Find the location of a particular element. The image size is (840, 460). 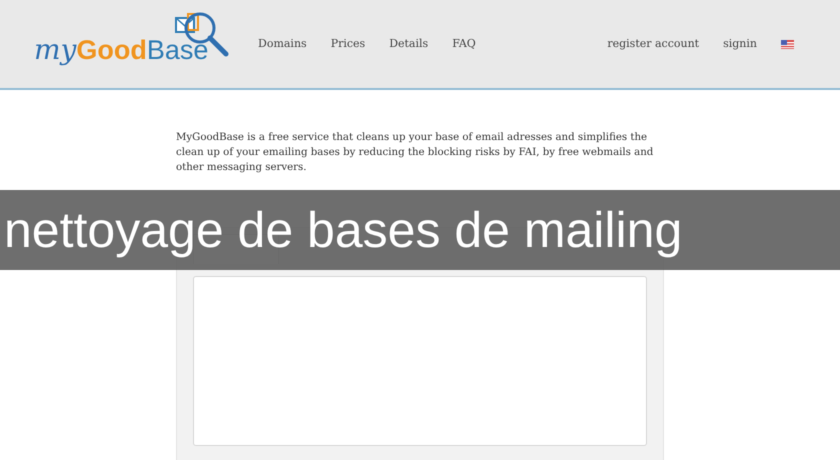

flag-icon is located at coordinates (787, 44).